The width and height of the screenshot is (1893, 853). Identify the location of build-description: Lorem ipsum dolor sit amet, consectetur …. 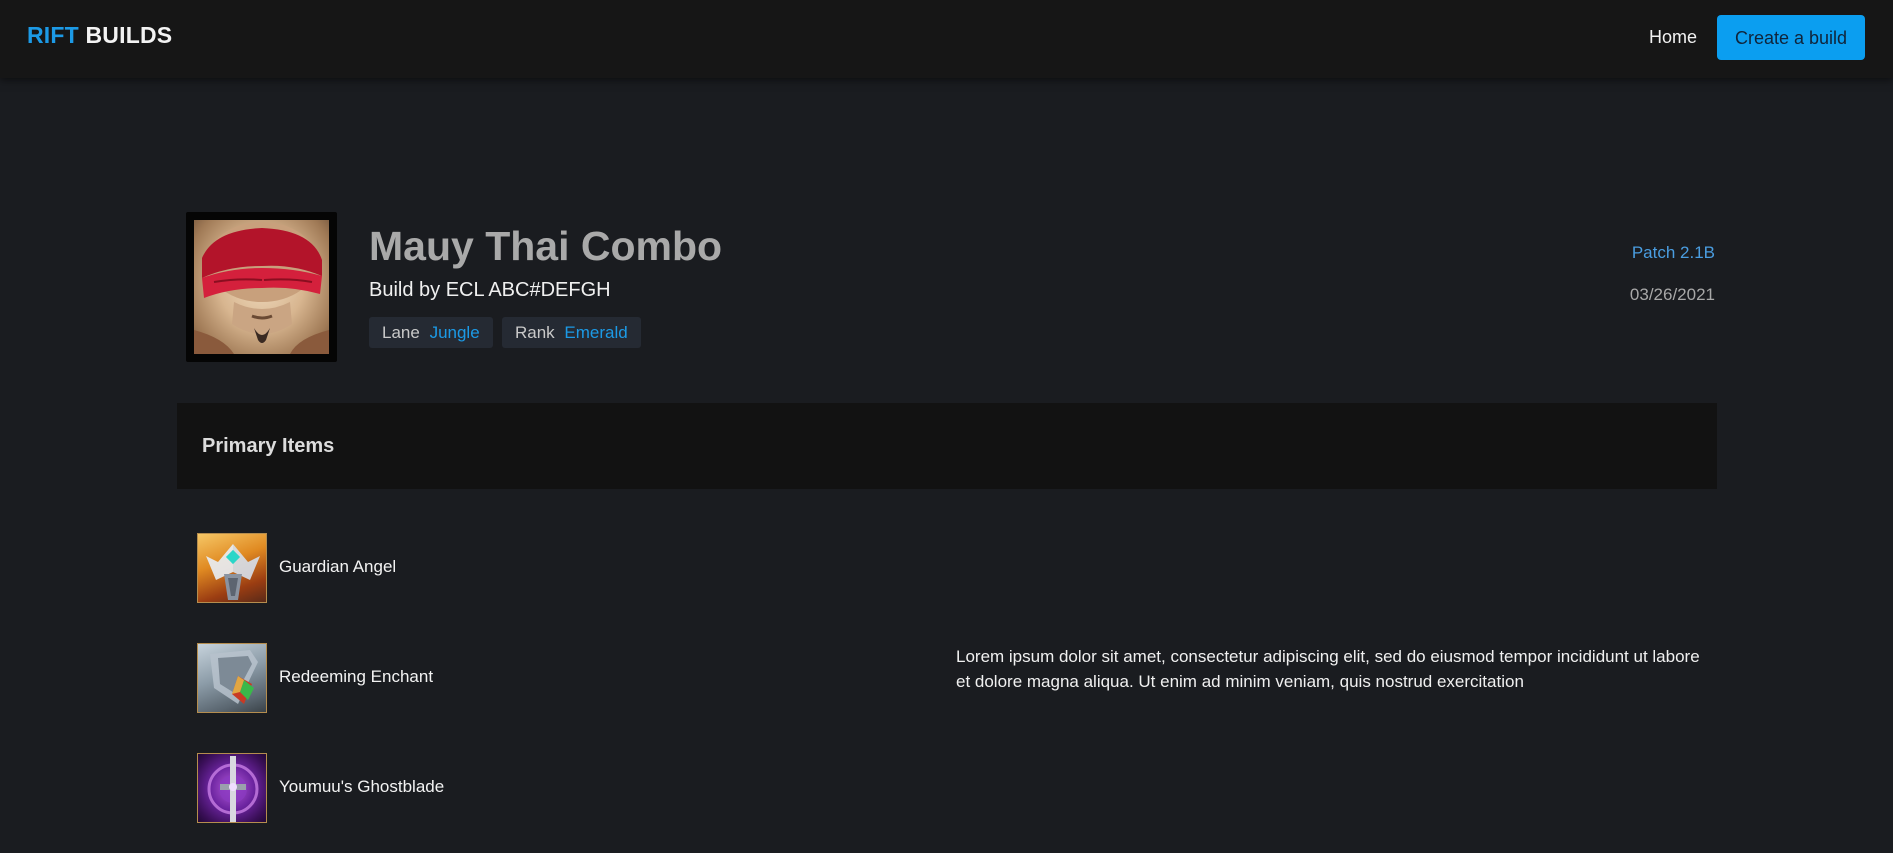
(1328, 669).